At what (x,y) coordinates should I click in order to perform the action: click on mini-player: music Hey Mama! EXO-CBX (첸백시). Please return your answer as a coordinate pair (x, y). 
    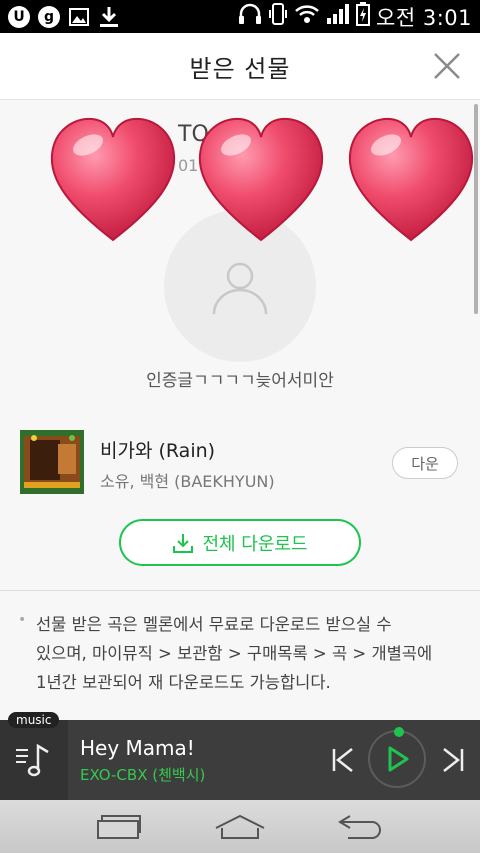
    Looking at the image, I should click on (240, 756).